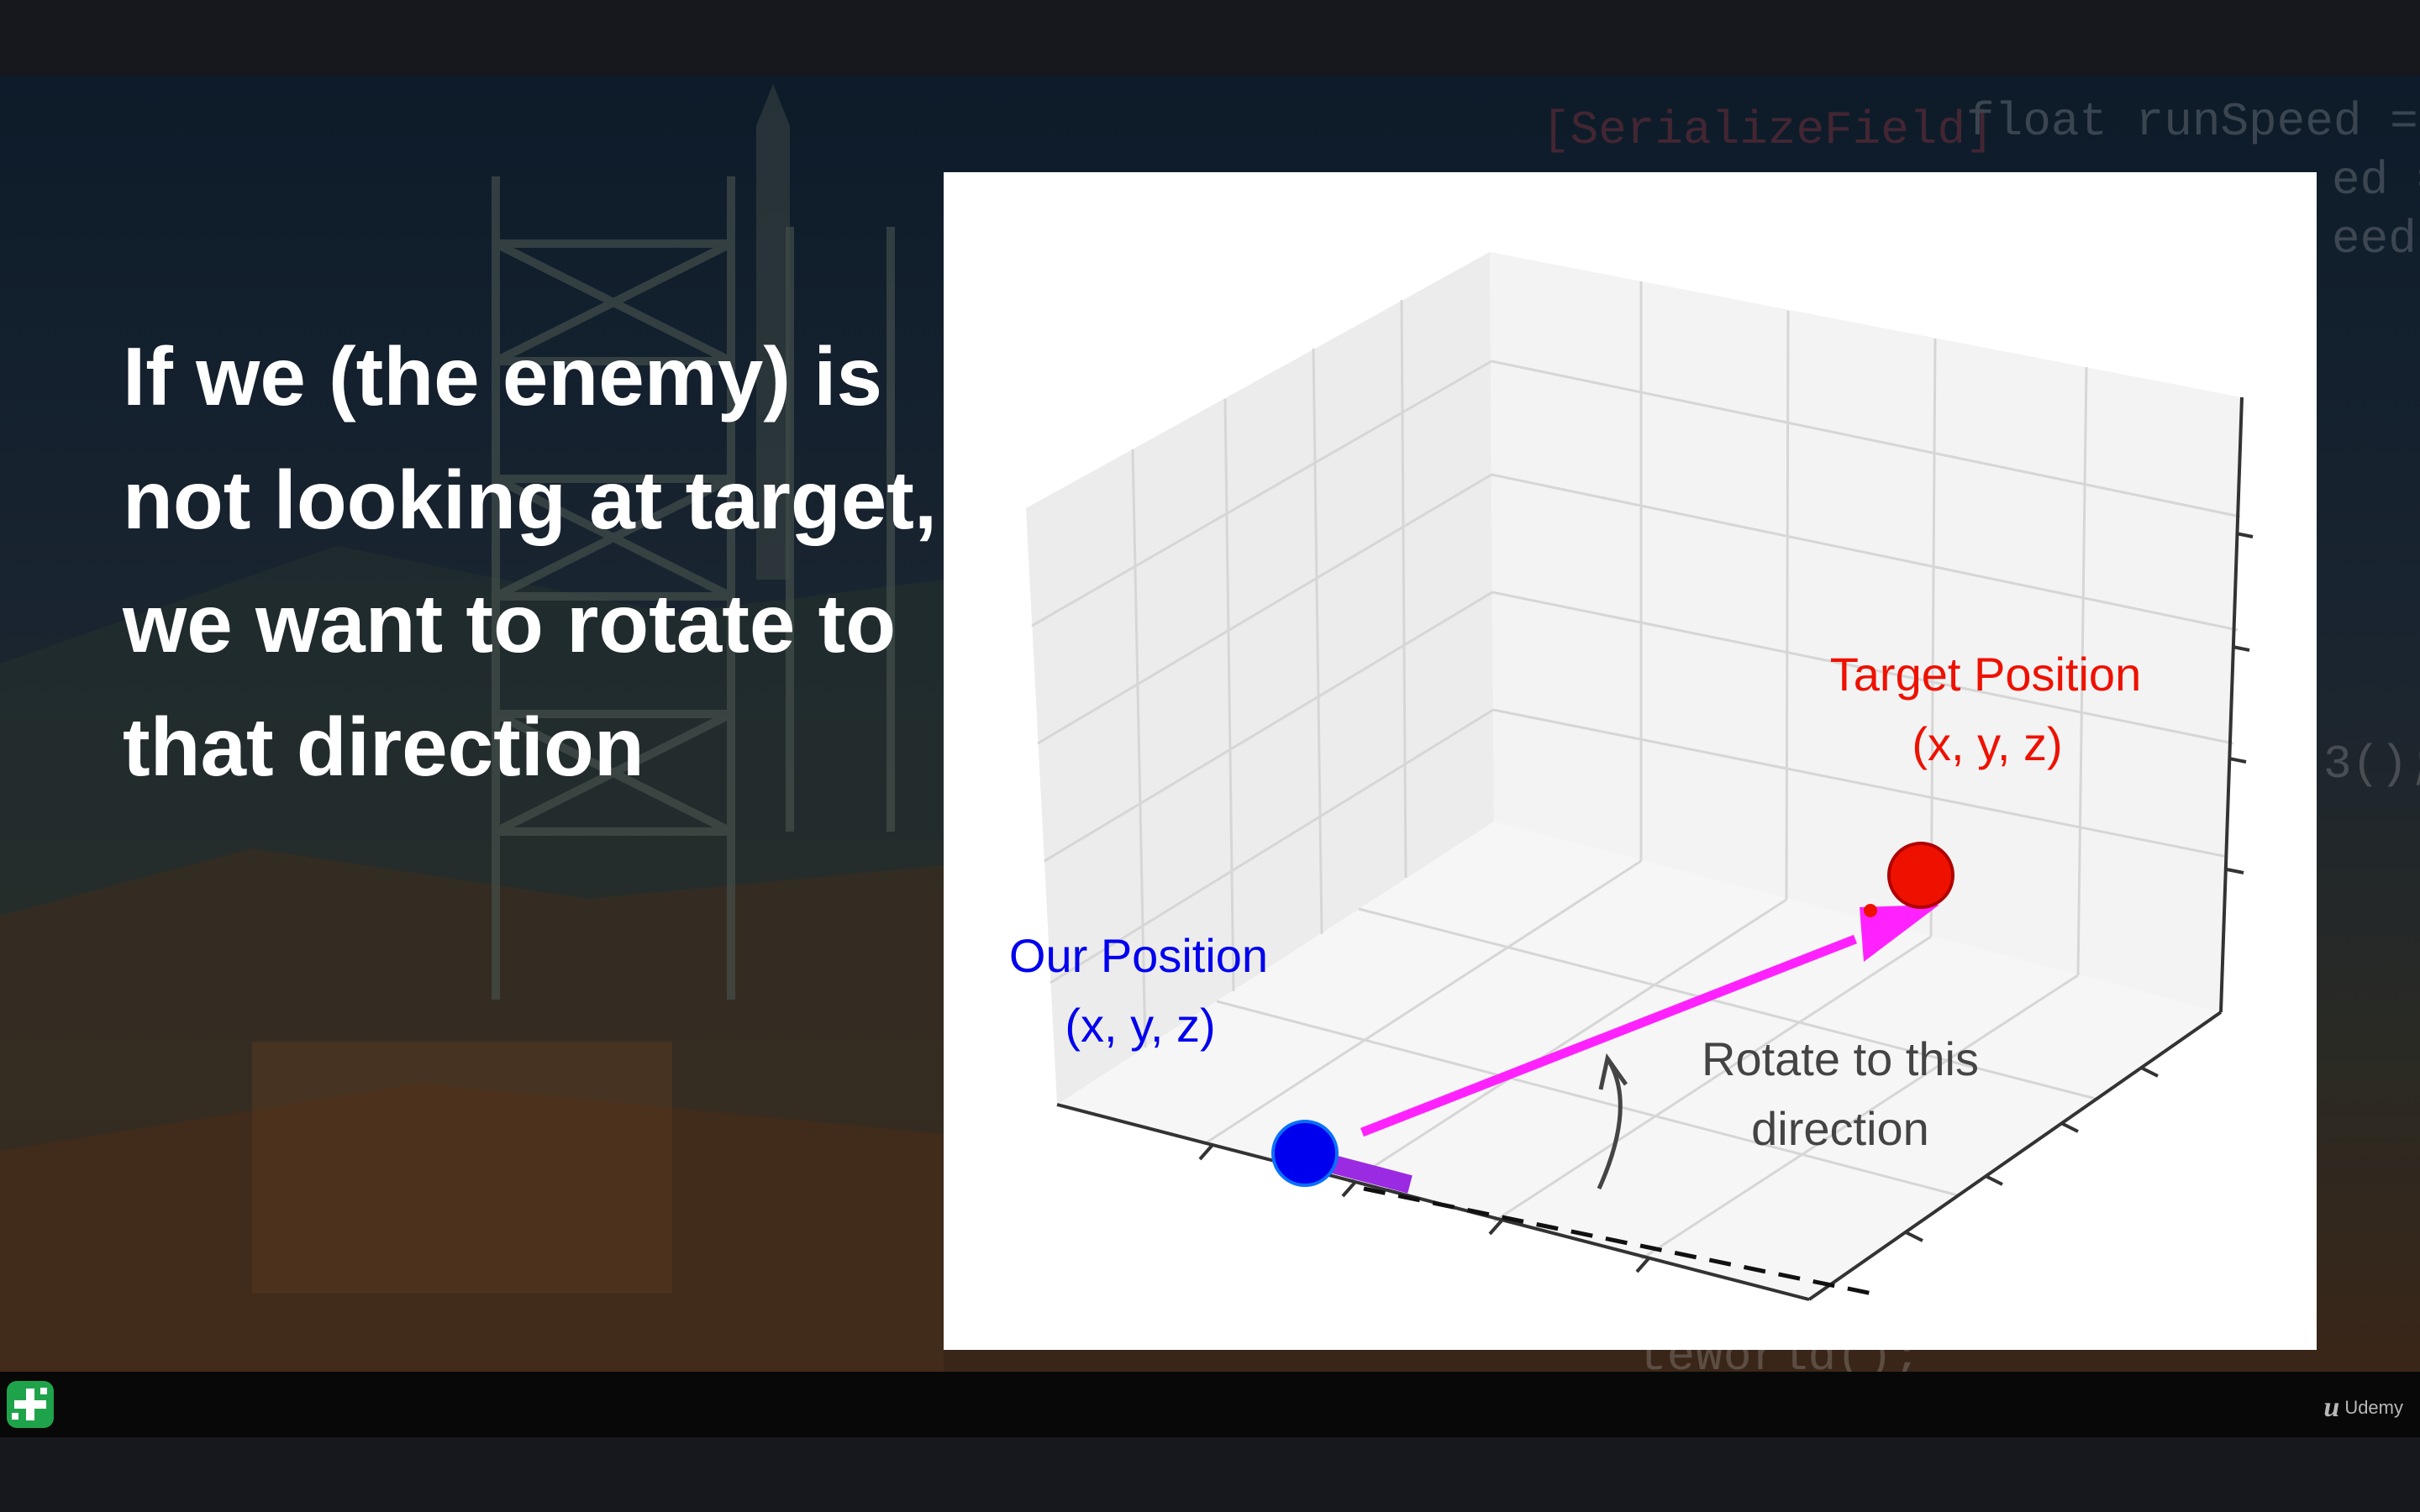 The width and height of the screenshot is (2420, 1512). What do you see at coordinates (1841, 1058) in the screenshot?
I see `rotate-label-line1: Rotate to this` at bounding box center [1841, 1058].